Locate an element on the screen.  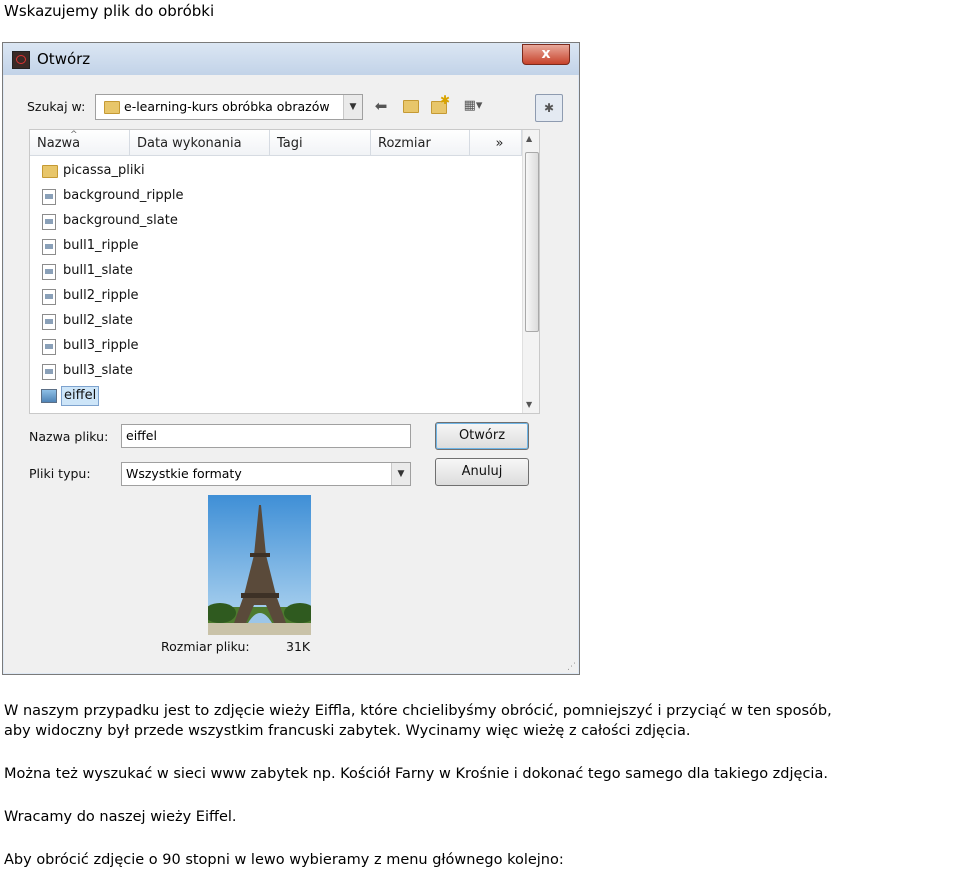
filetype-label: Pliki typu: is located at coordinates (60, 473).